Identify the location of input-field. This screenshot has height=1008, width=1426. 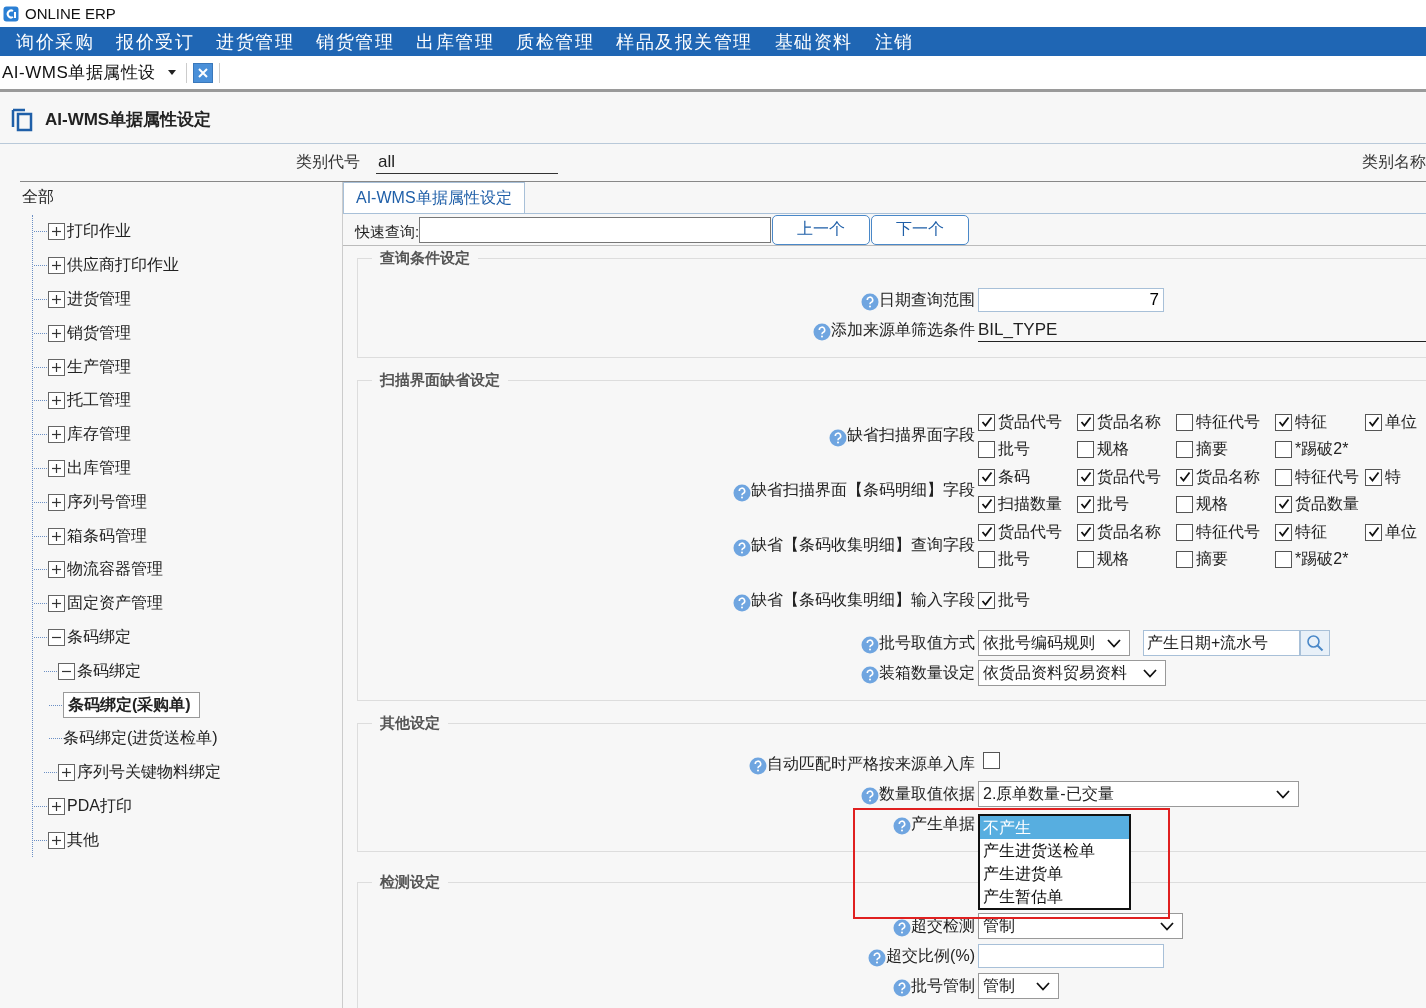
(1071, 956).